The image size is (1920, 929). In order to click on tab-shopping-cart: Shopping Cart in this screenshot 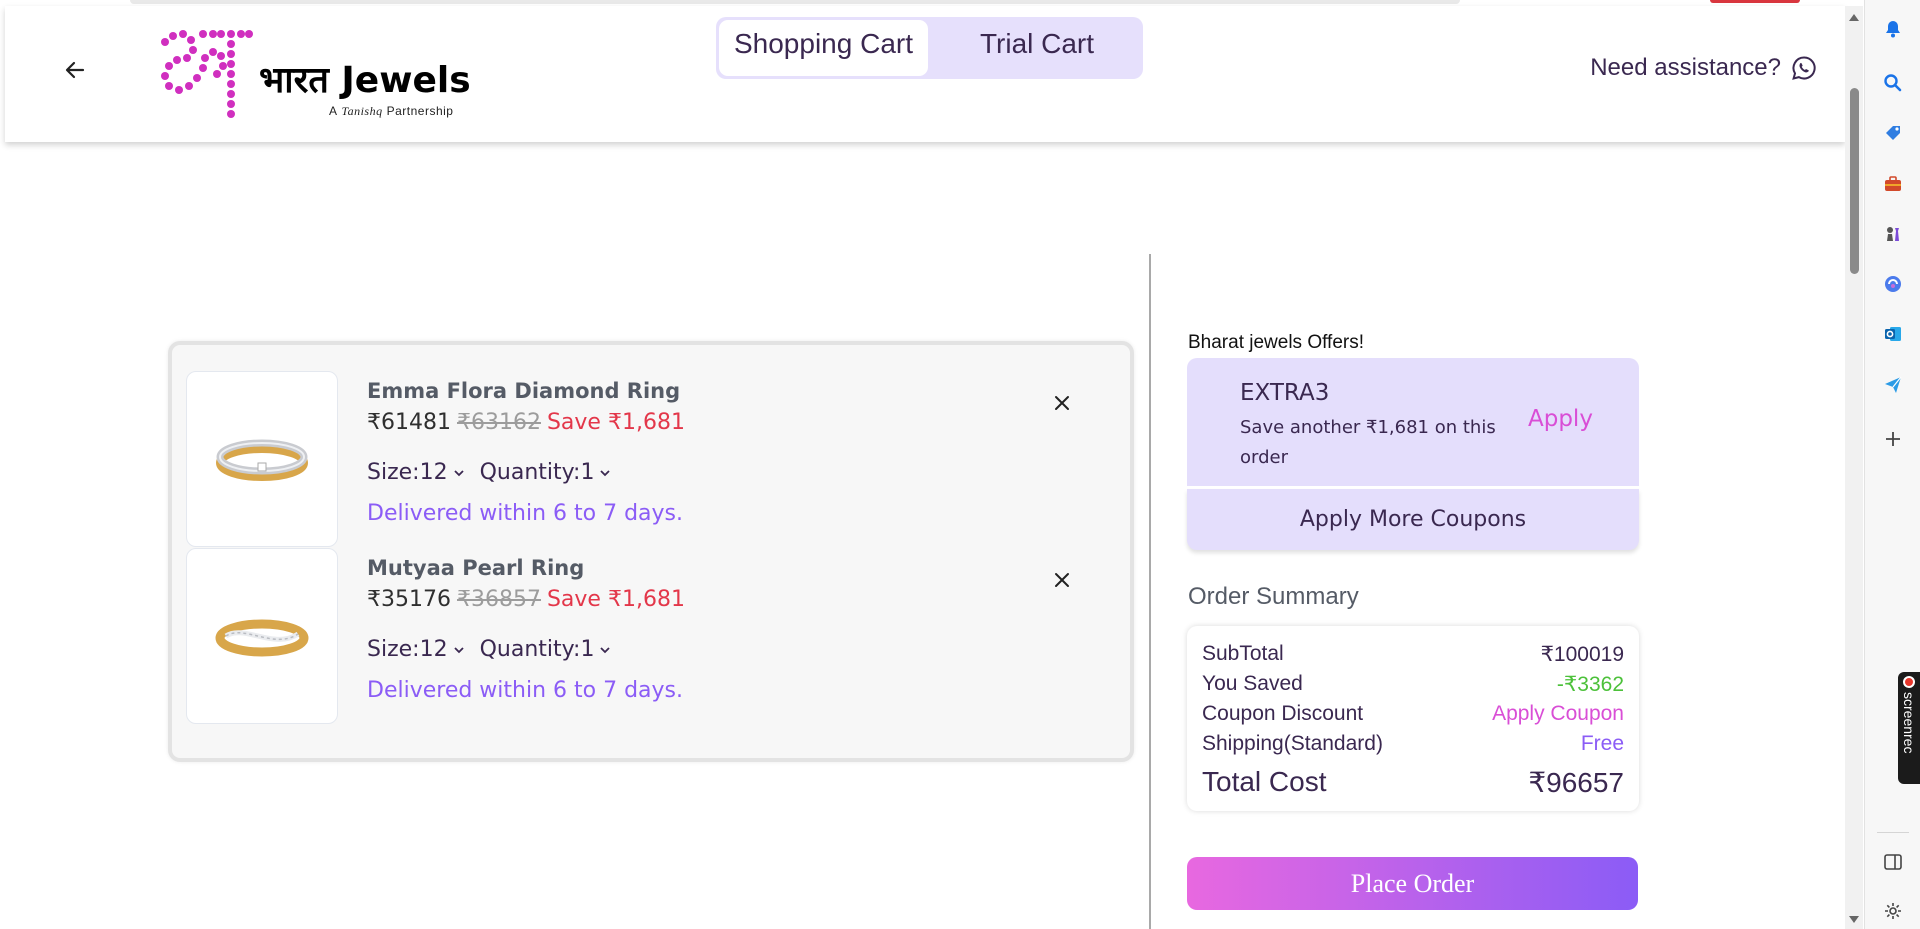, I will do `click(823, 48)`.